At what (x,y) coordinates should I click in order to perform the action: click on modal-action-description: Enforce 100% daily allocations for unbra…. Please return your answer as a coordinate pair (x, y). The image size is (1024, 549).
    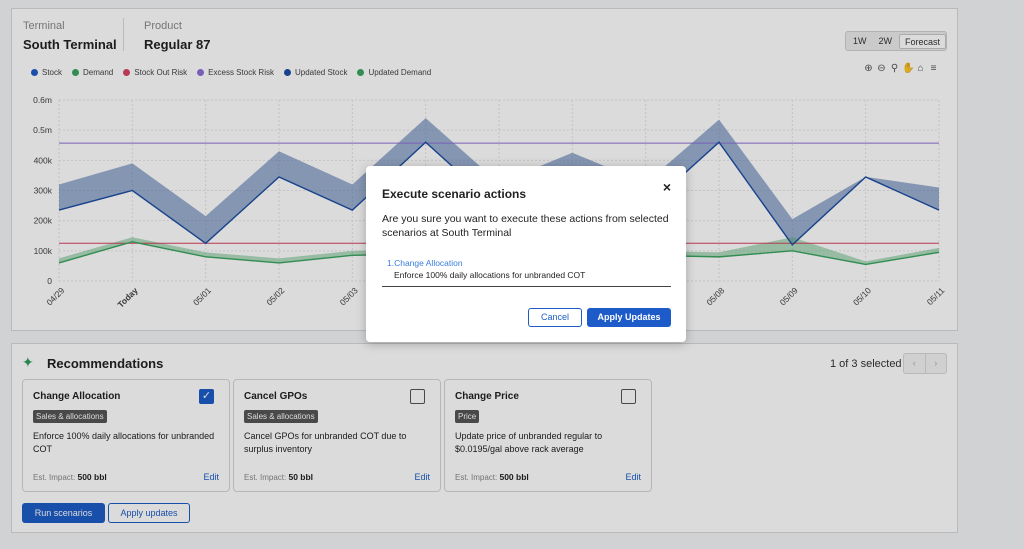
    Looking at the image, I should click on (490, 275).